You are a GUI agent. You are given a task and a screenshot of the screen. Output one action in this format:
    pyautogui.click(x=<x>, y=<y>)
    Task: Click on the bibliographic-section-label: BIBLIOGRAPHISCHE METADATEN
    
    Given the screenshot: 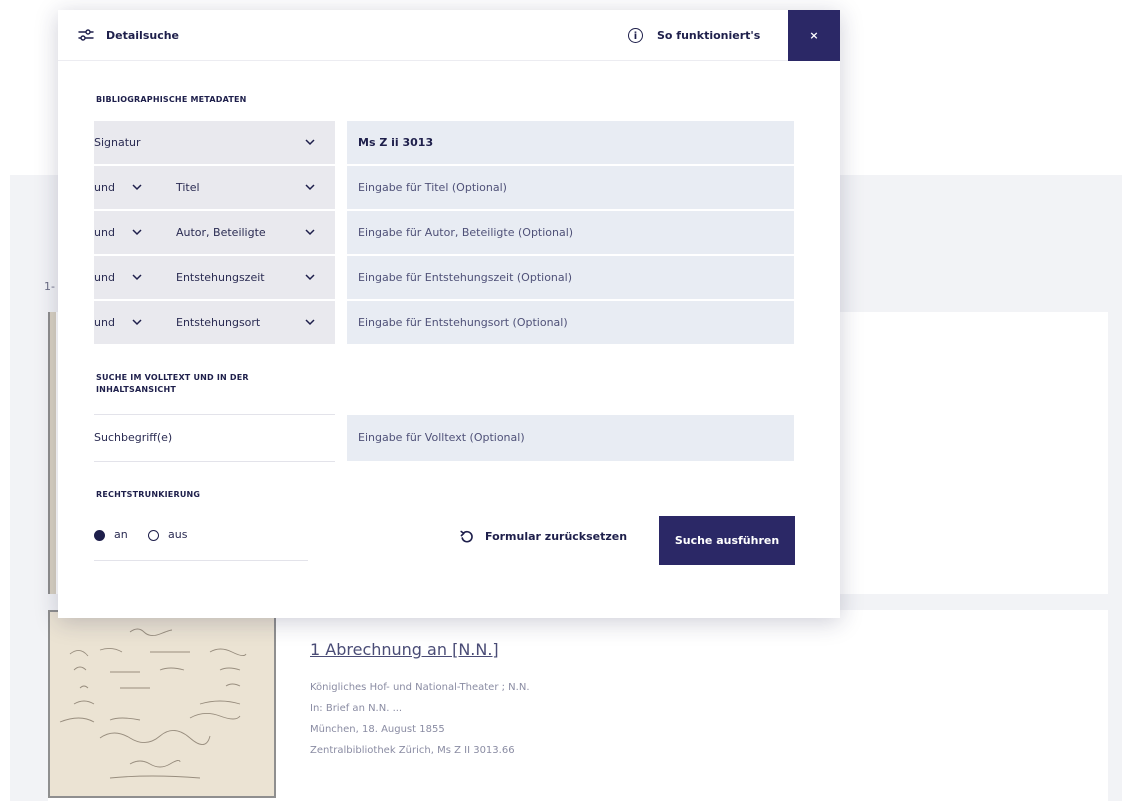 What is the action you would take?
    pyautogui.click(x=171, y=99)
    